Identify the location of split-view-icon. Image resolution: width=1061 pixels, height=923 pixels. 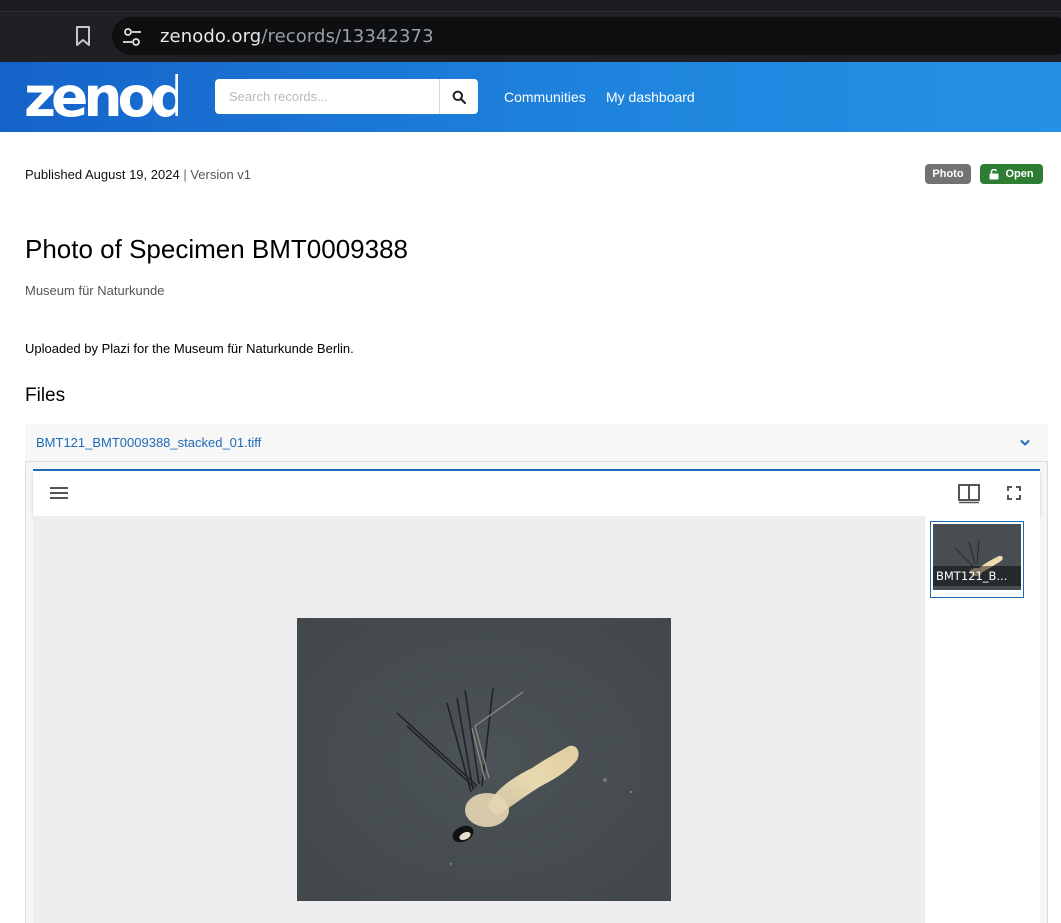
(969, 493).